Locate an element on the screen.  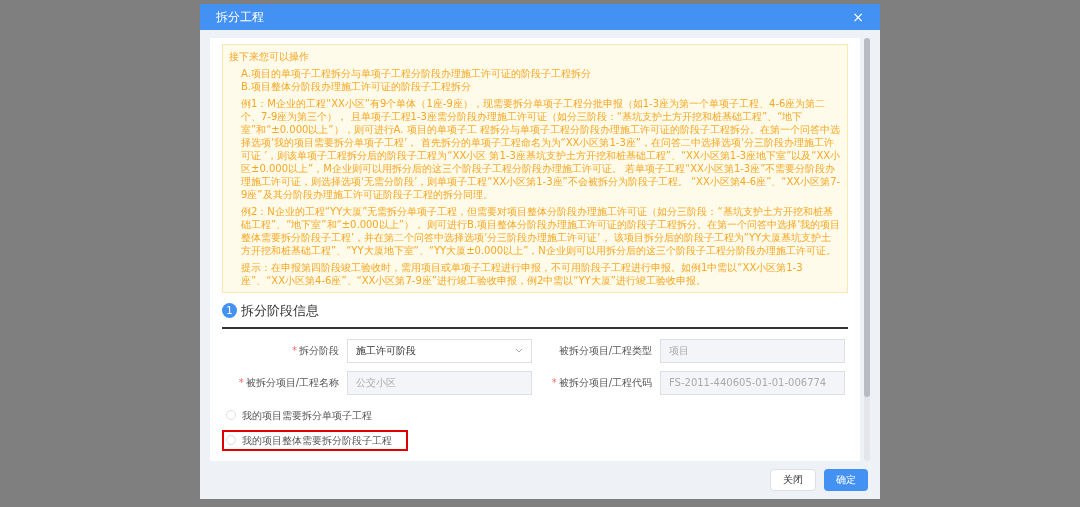
field-label: 拆分阶段 is located at coordinates (319, 351).